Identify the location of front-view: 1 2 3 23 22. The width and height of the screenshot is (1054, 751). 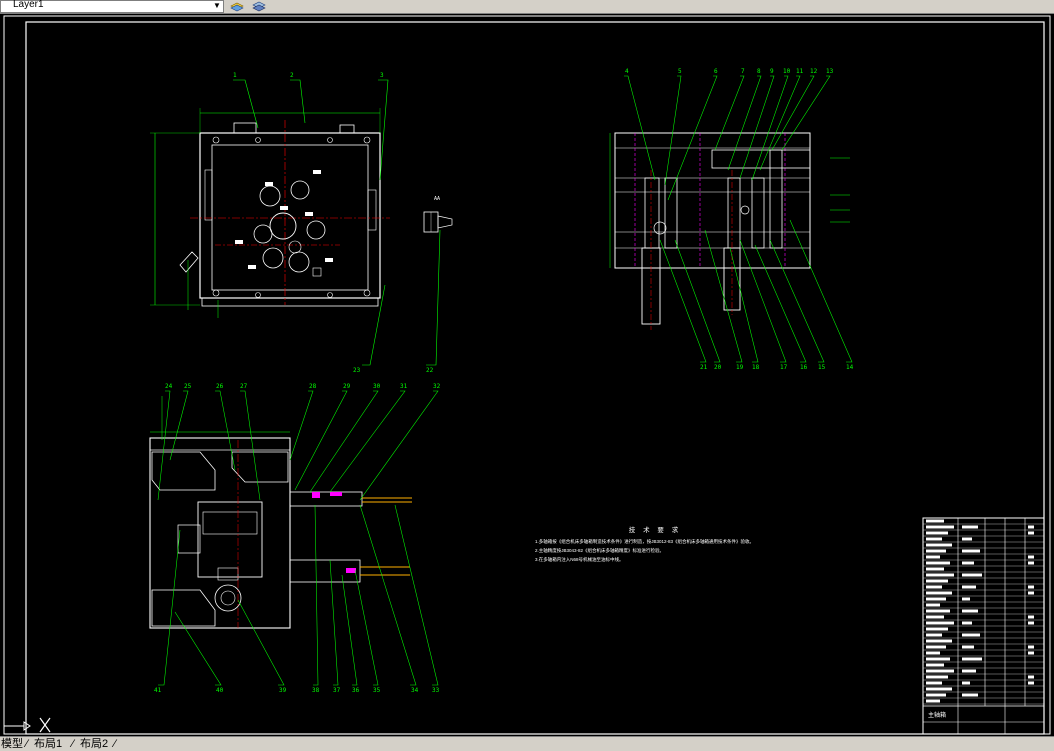
(295, 223).